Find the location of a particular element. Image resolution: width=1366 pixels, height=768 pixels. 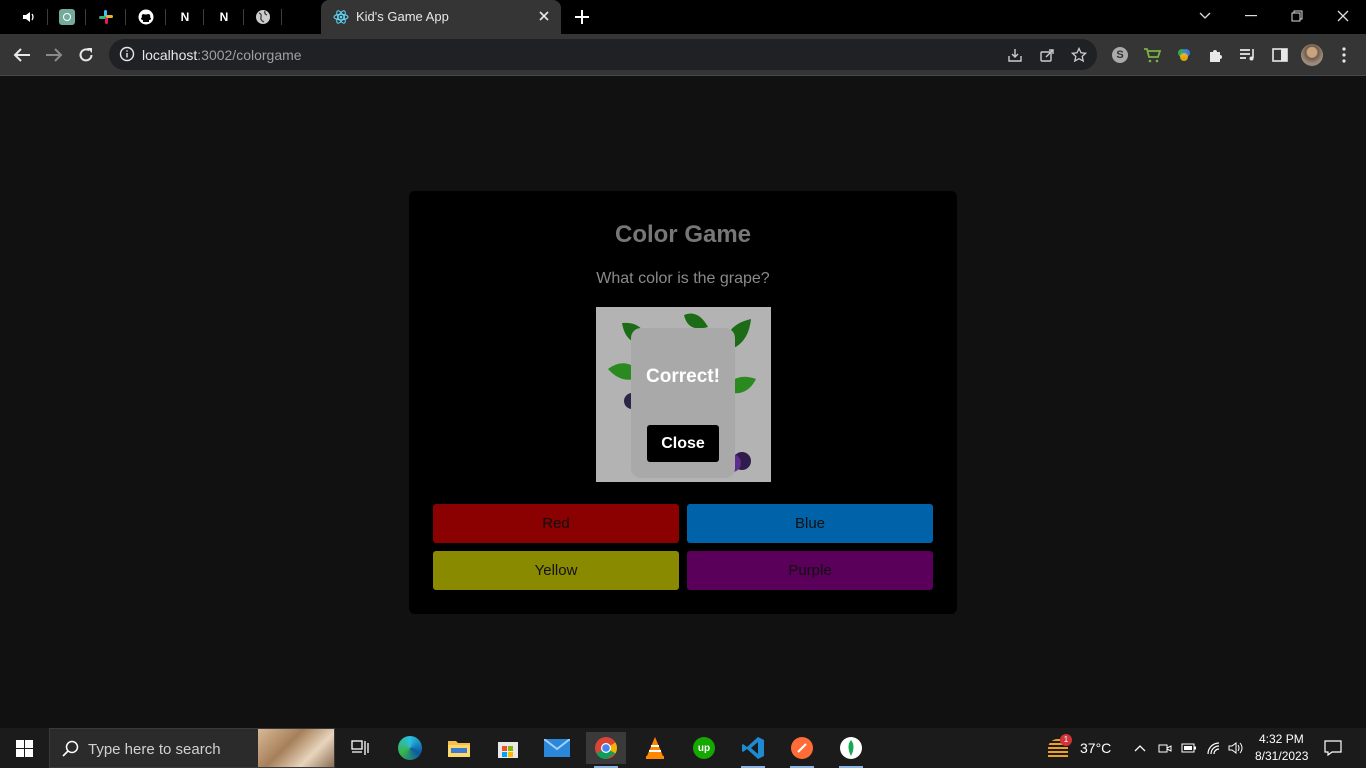

camera-icon is located at coordinates (1165, 748).